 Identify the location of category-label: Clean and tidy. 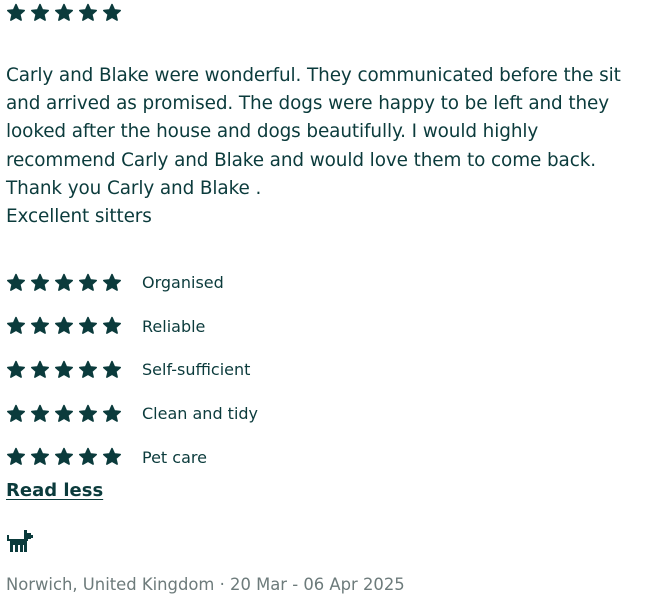
(200, 414).